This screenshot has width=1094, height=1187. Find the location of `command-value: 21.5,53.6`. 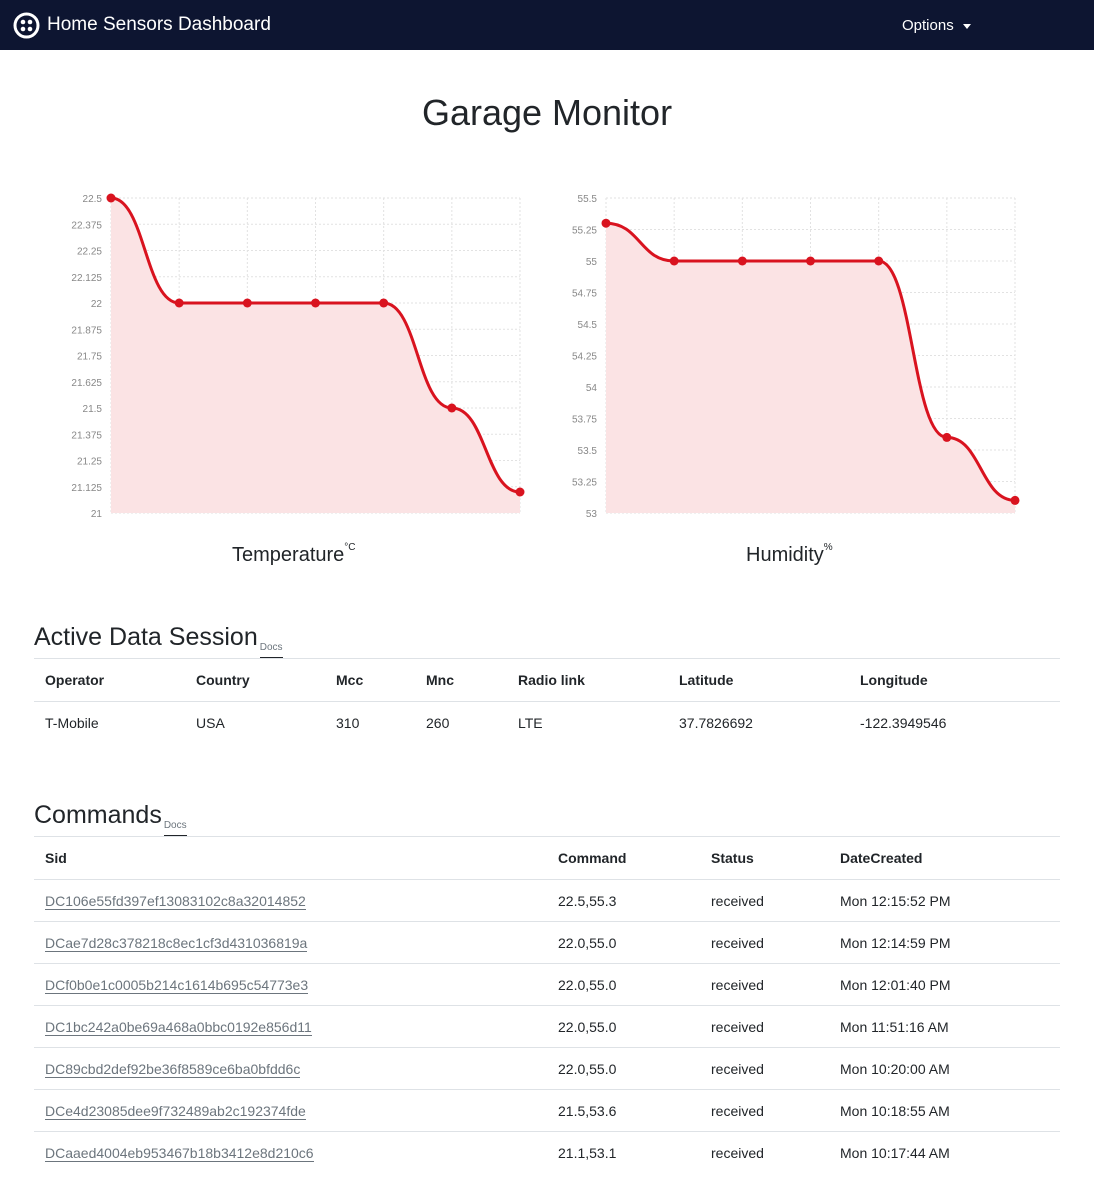

command-value: 21.5,53.6 is located at coordinates (623, 1110).